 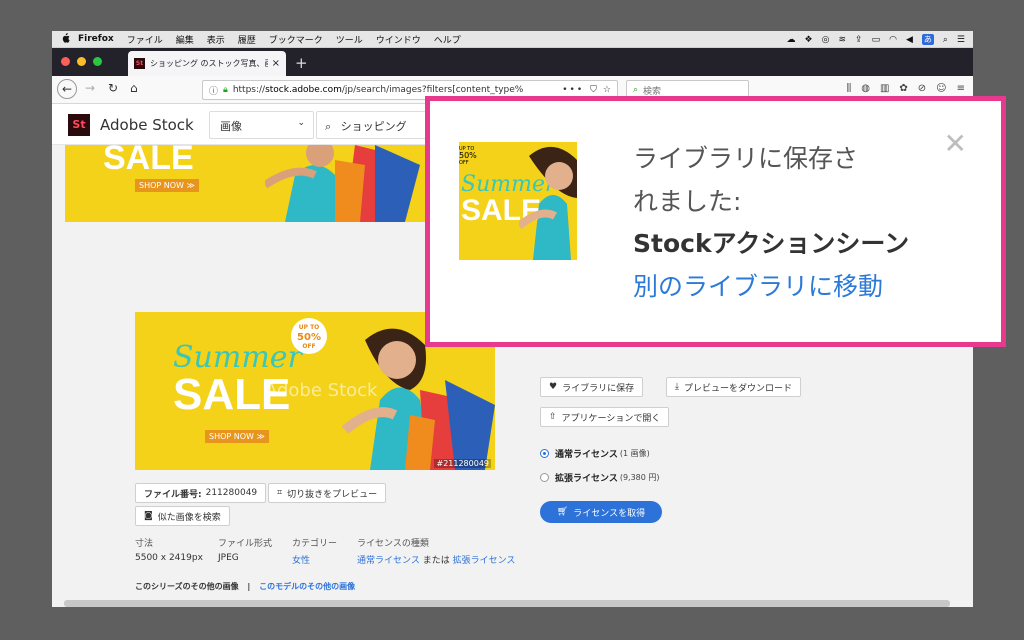 I want to click on menu-window: ウインドウ, so click(x=398, y=39).